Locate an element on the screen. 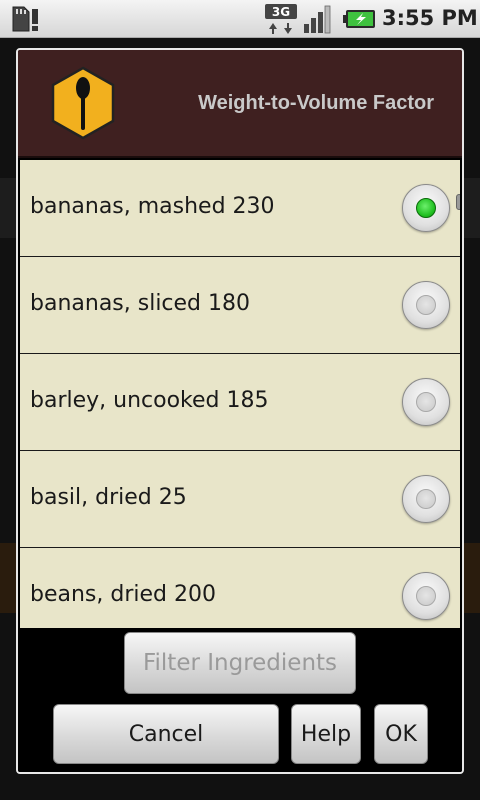 This screenshot has width=480, height=800. cancel-button: Cancel is located at coordinates (166, 734).